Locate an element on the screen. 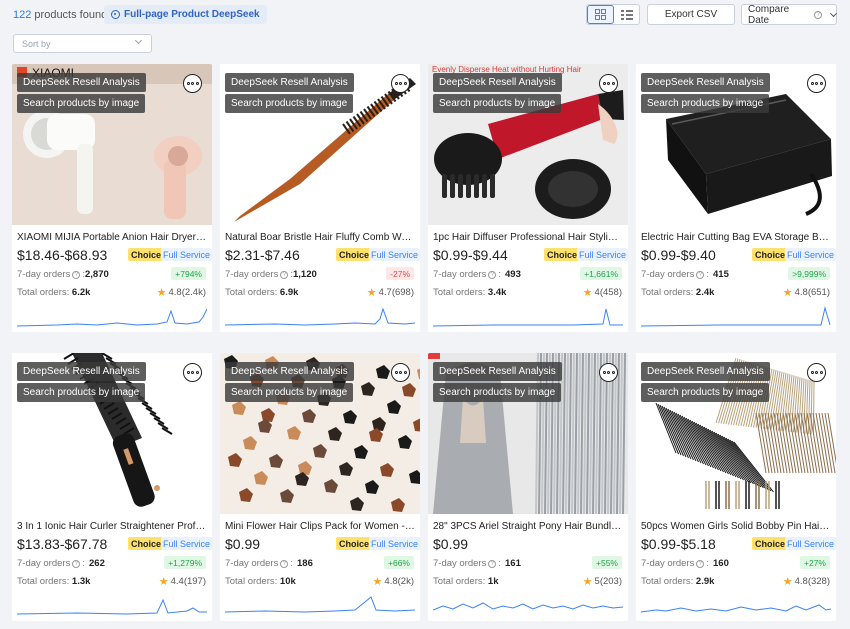 The width and height of the screenshot is (850, 629). rating: ★ 4.7(698) is located at coordinates (390, 292).